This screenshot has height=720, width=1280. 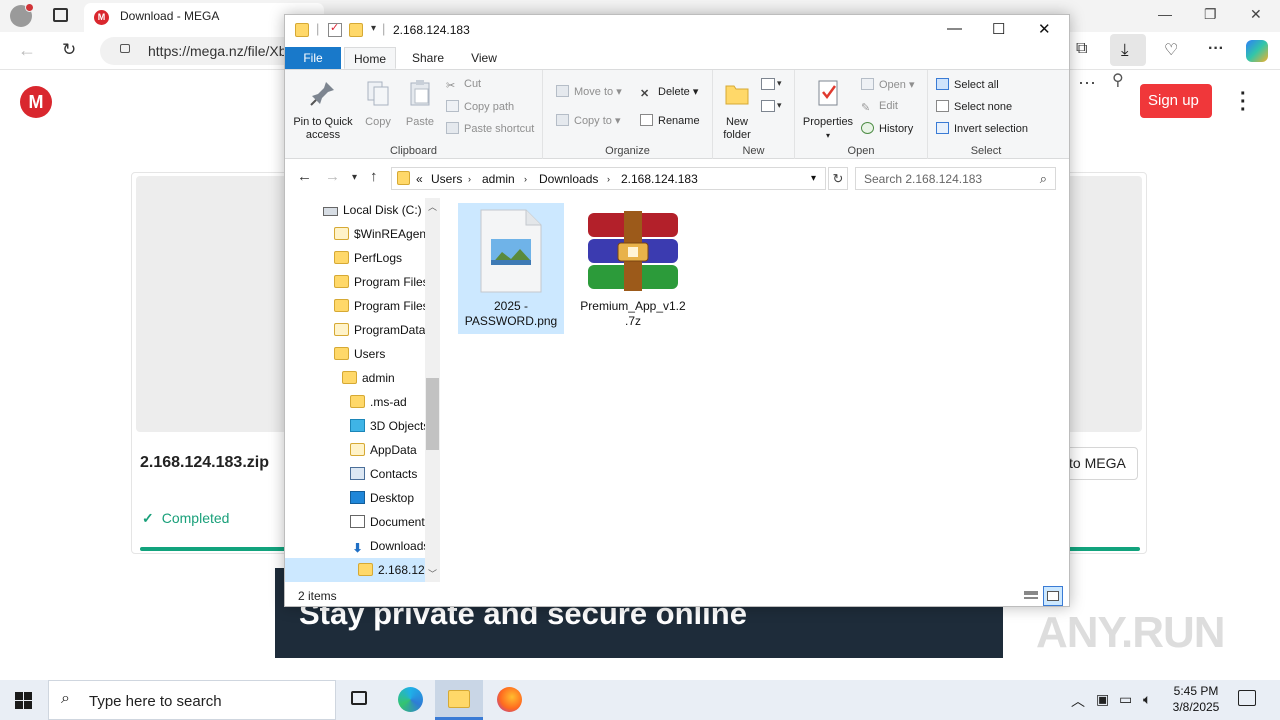 I want to click on maximize-icon: ☐, so click(x=998, y=29).